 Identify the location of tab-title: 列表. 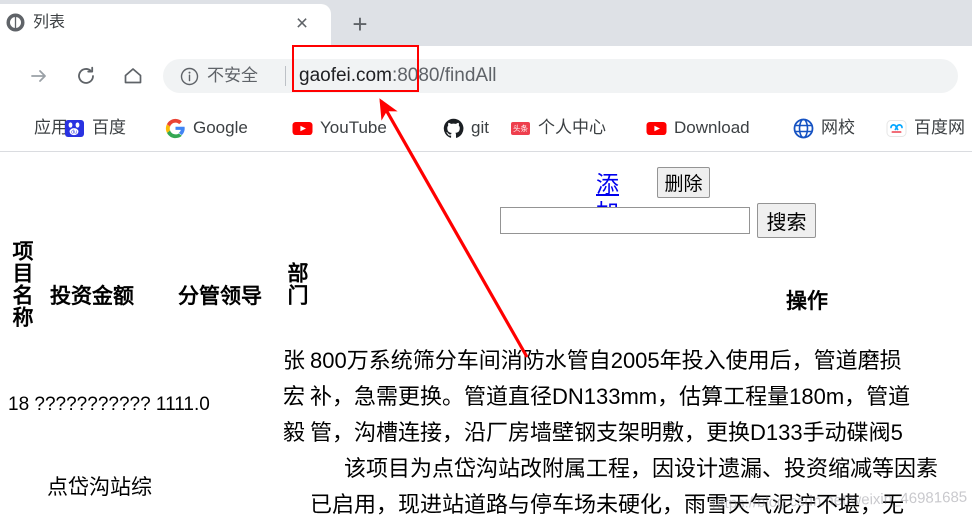
(49, 22).